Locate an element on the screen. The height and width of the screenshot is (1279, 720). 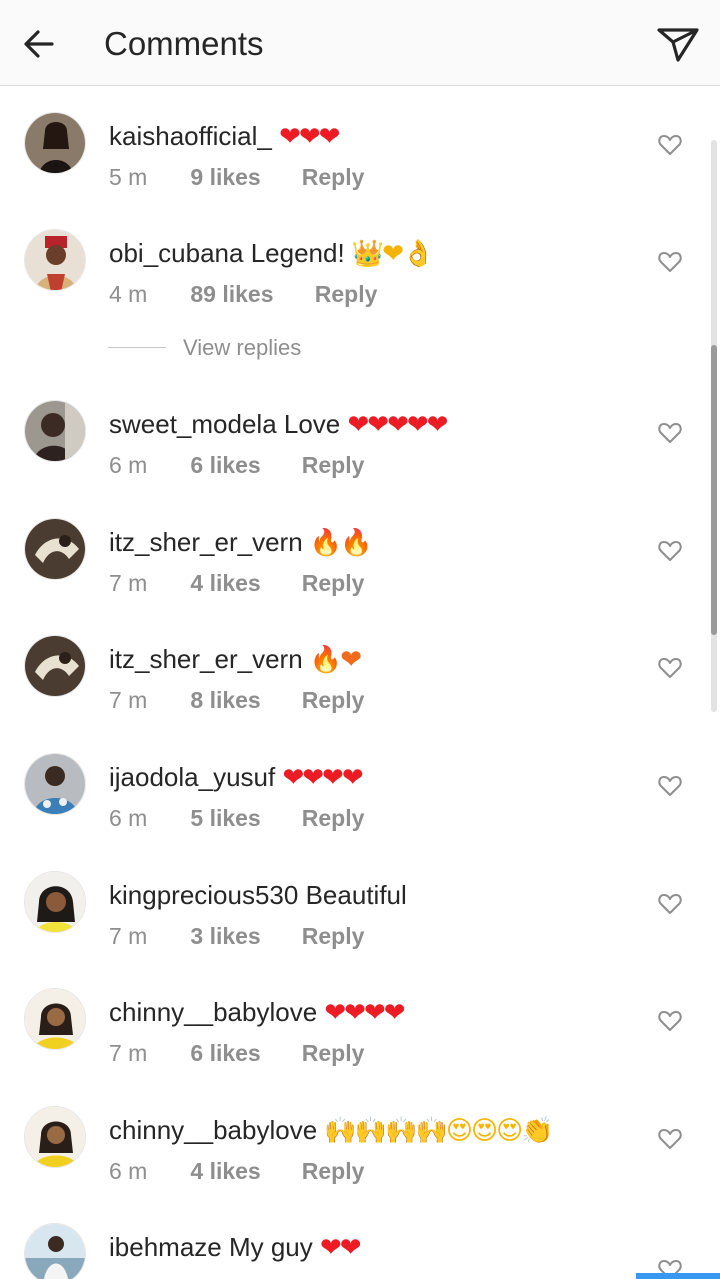
comment-emoji: 🔥❤ is located at coordinates (335, 660).